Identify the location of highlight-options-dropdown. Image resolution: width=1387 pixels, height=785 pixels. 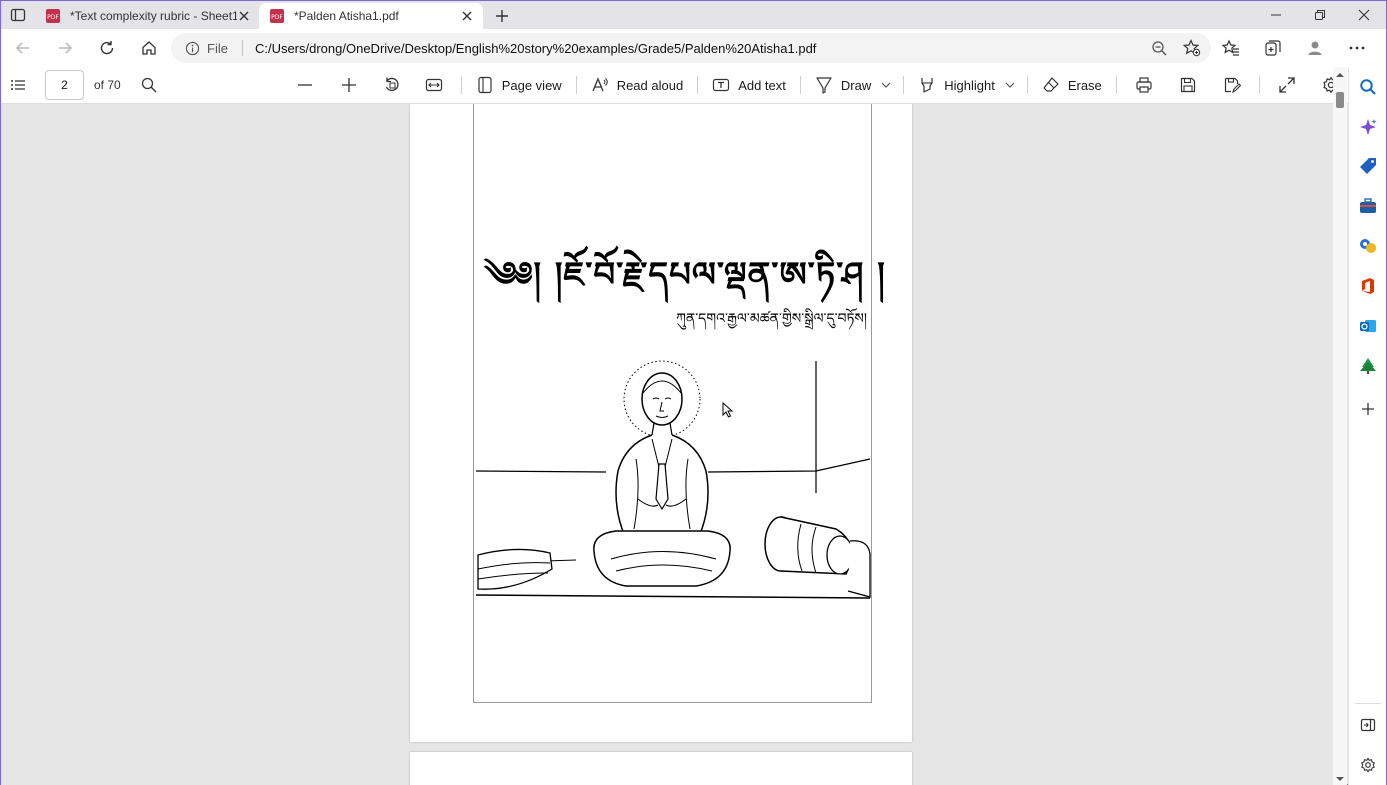
(1010, 85).